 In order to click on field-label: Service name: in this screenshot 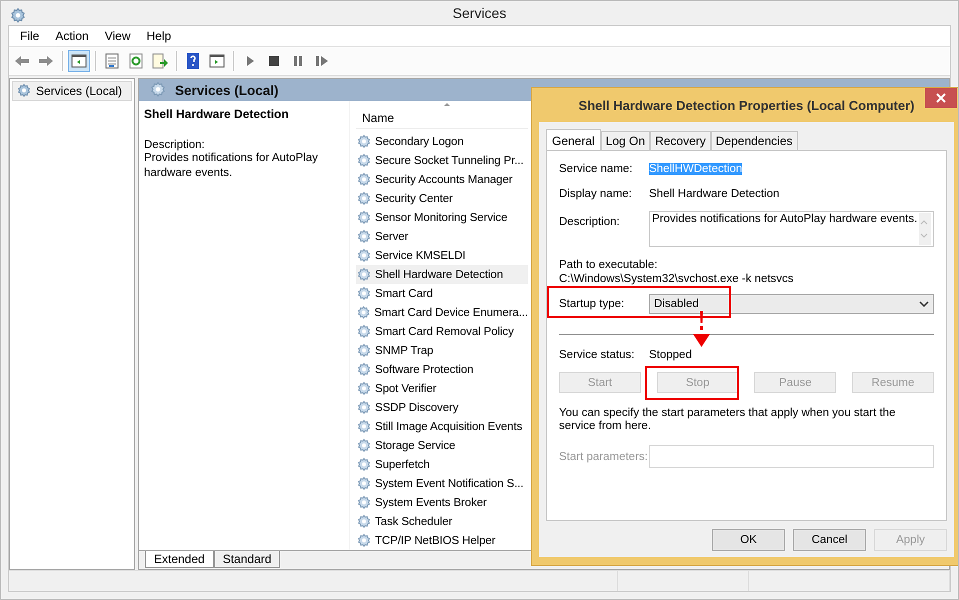, I will do `click(596, 169)`.